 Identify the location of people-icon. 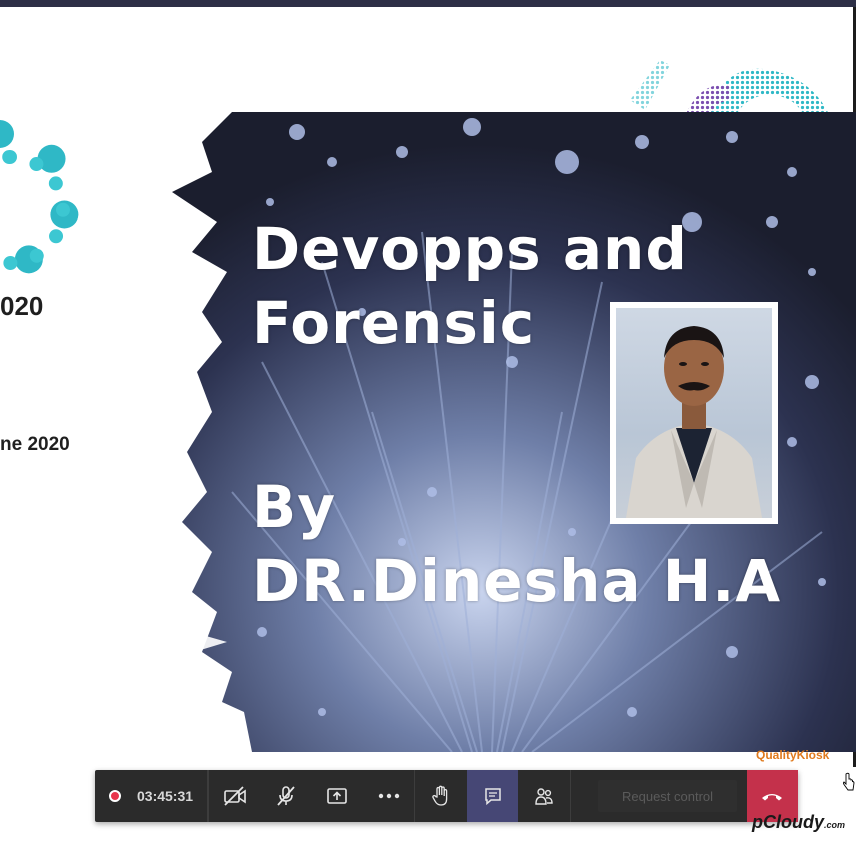
(544, 796).